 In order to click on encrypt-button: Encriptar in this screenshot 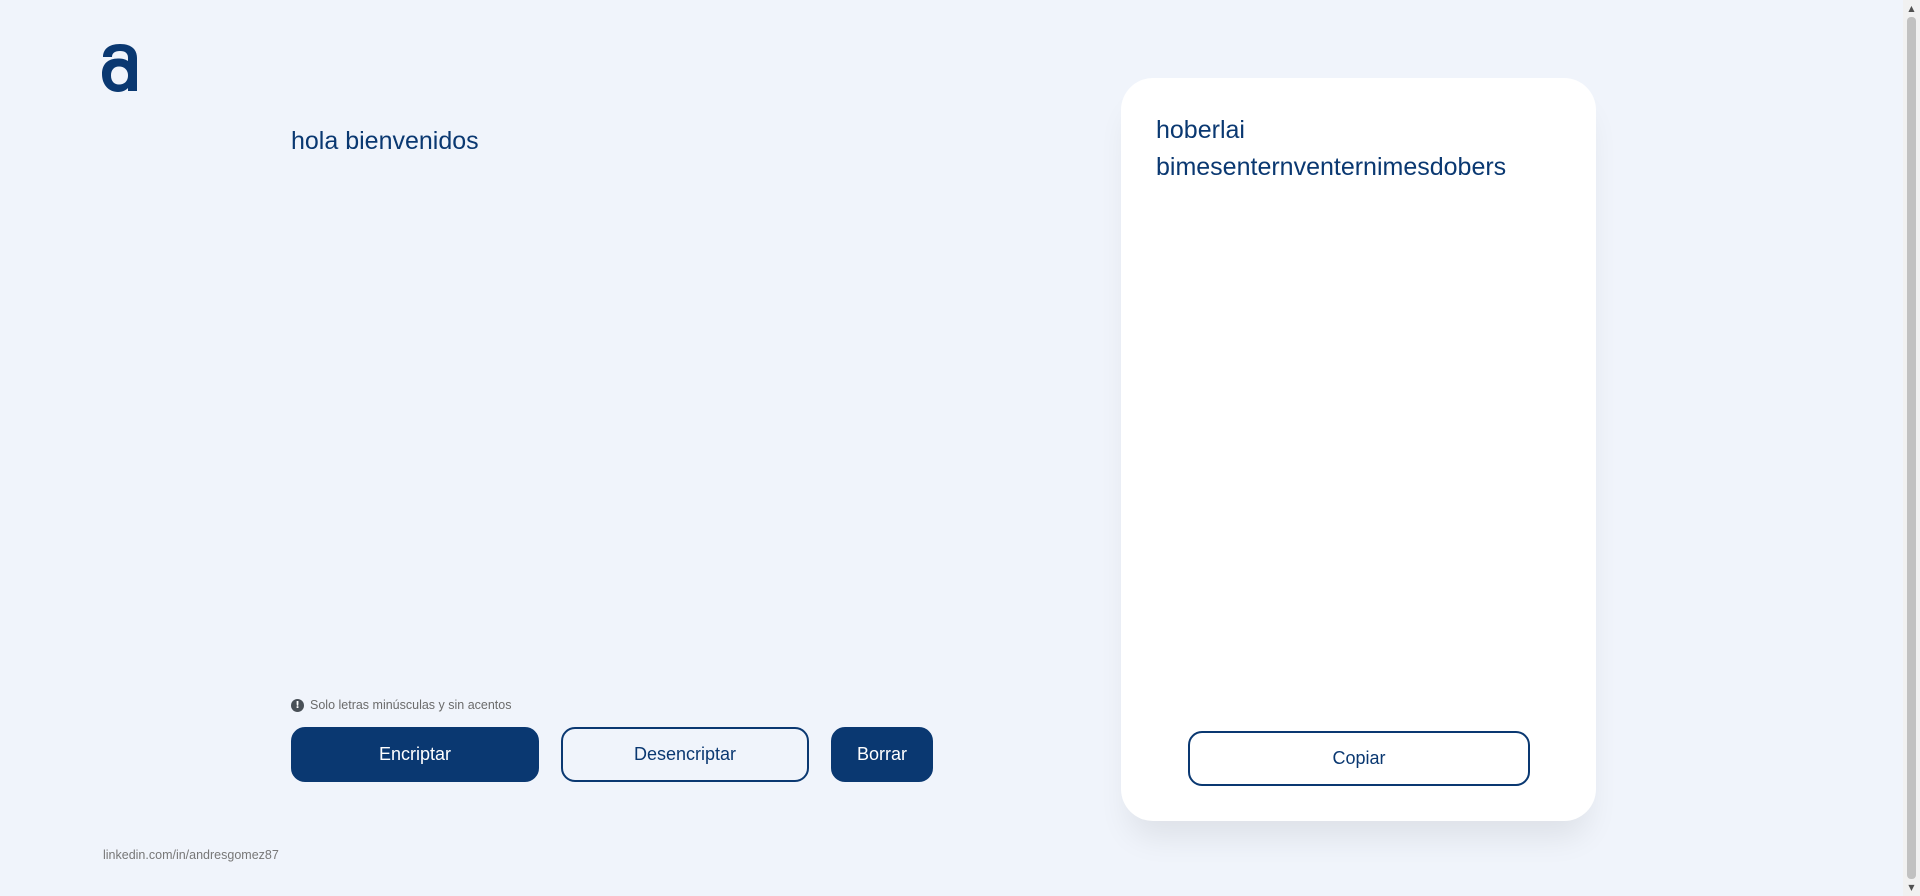, I will do `click(415, 754)`.